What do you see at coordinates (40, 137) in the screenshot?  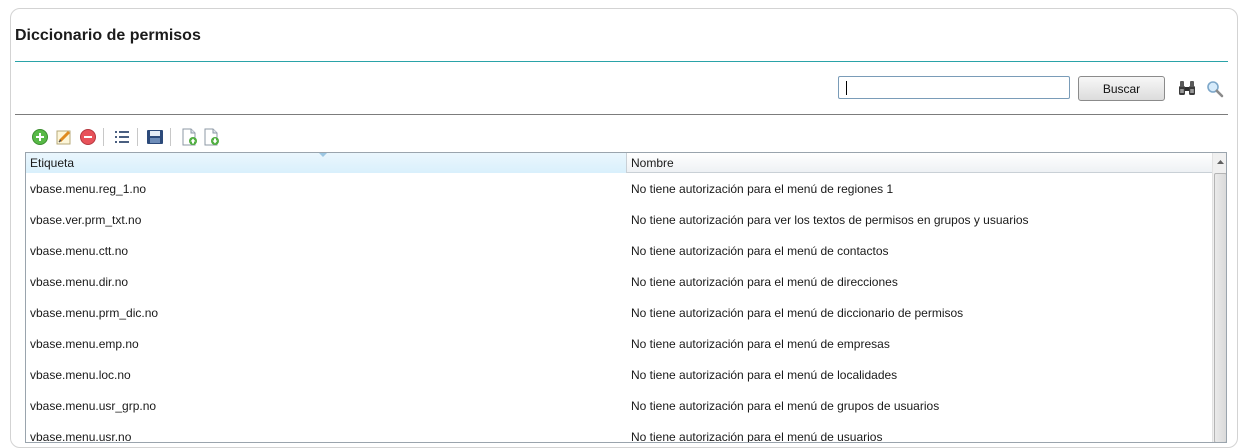 I see `add-icon` at bounding box center [40, 137].